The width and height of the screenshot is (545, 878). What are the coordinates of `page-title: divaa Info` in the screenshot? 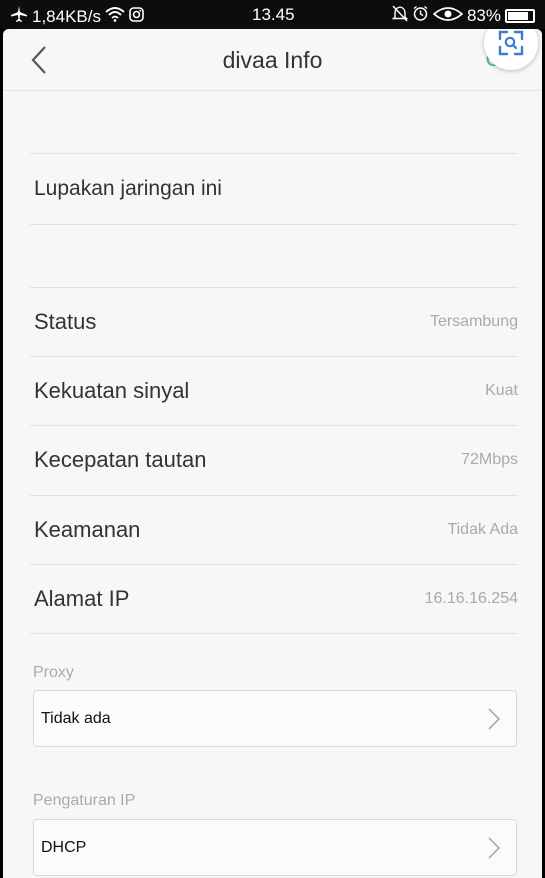 It's located at (272, 60).